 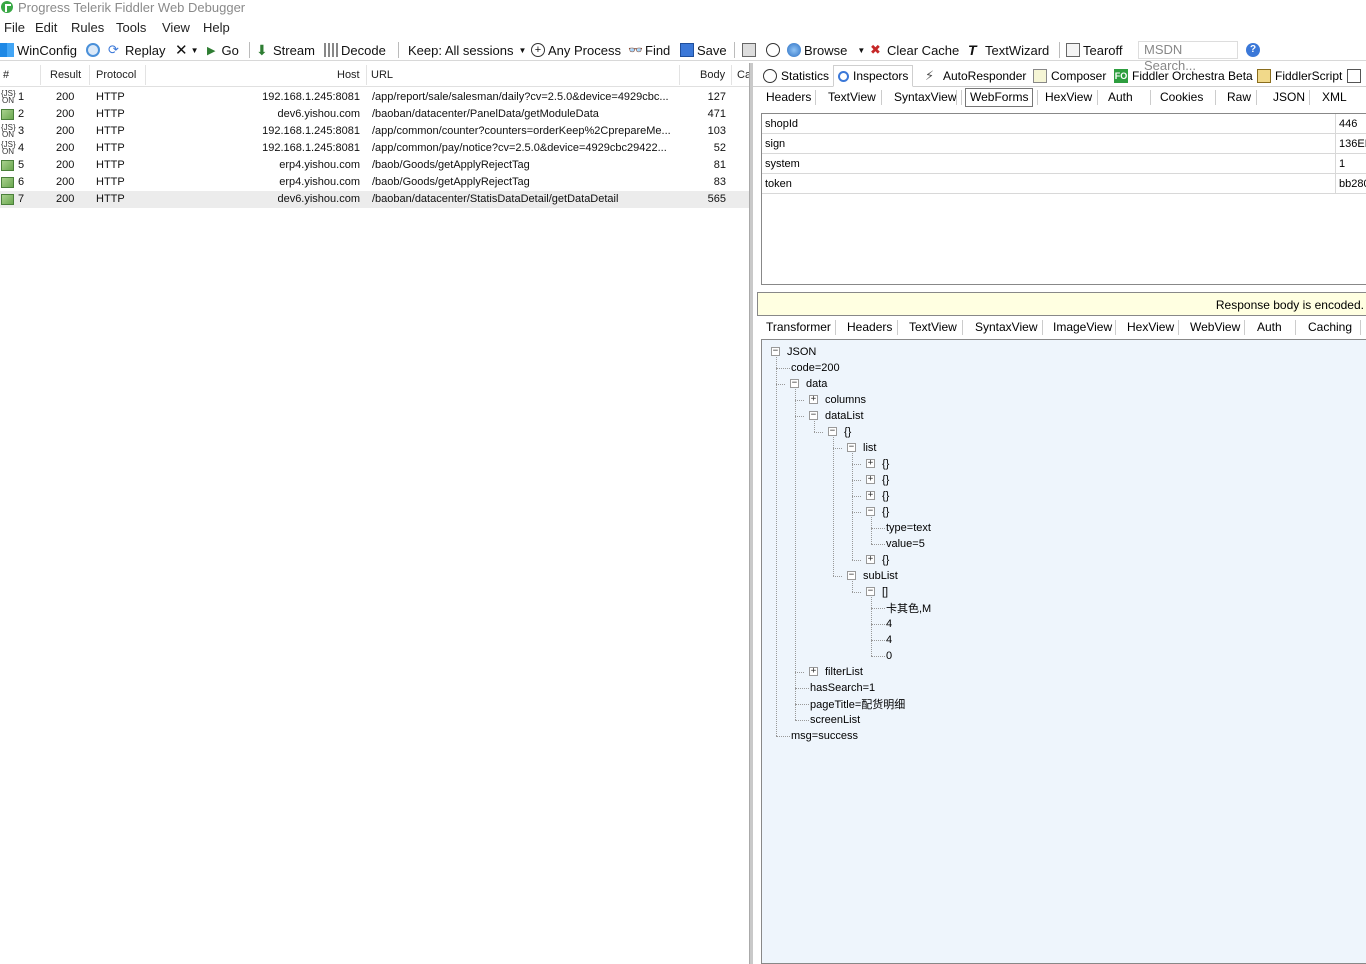 I want to click on request-tab-json: JSON, so click(x=1289, y=97).